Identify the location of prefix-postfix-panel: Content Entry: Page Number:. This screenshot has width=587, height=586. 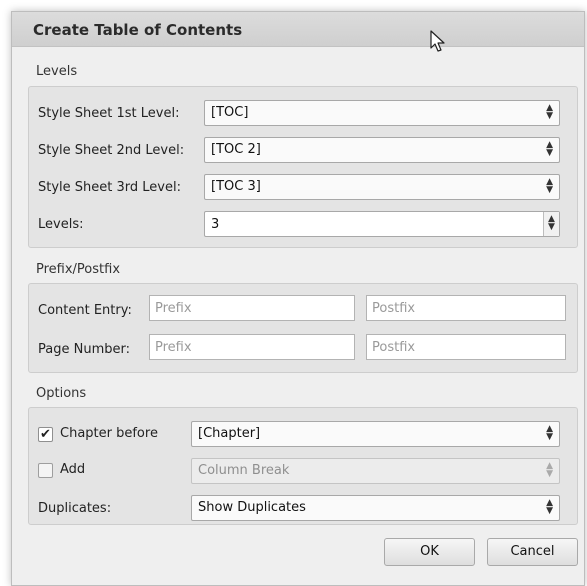
(303, 328).